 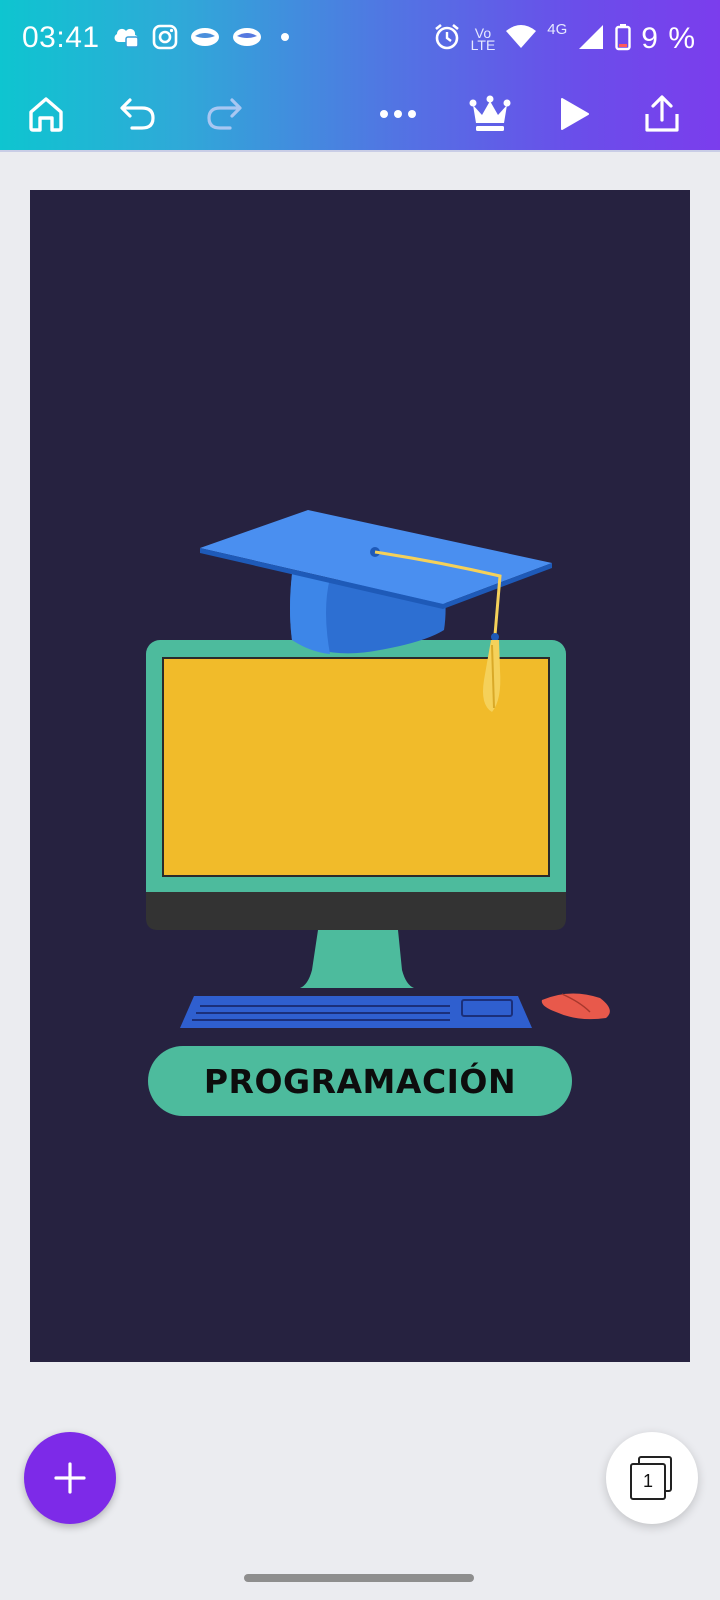 I want to click on undo-icon, so click(x=137, y=114).